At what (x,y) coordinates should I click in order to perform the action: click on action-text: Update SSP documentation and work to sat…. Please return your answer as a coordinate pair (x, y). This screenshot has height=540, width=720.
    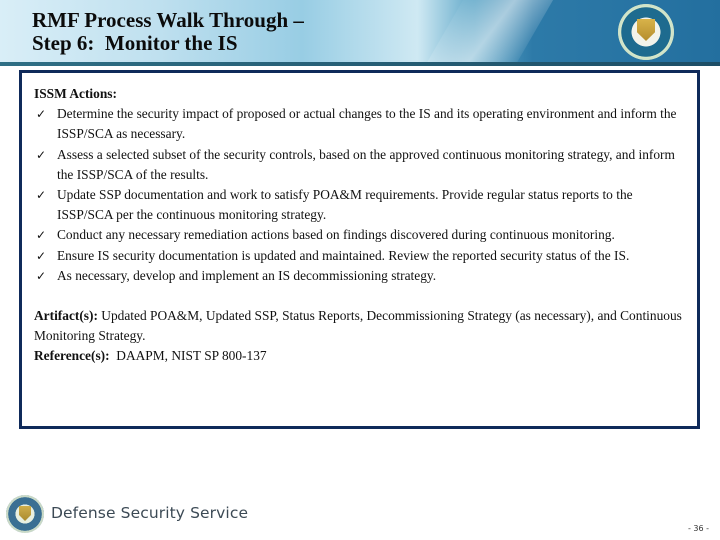
    Looking at the image, I should click on (345, 205).